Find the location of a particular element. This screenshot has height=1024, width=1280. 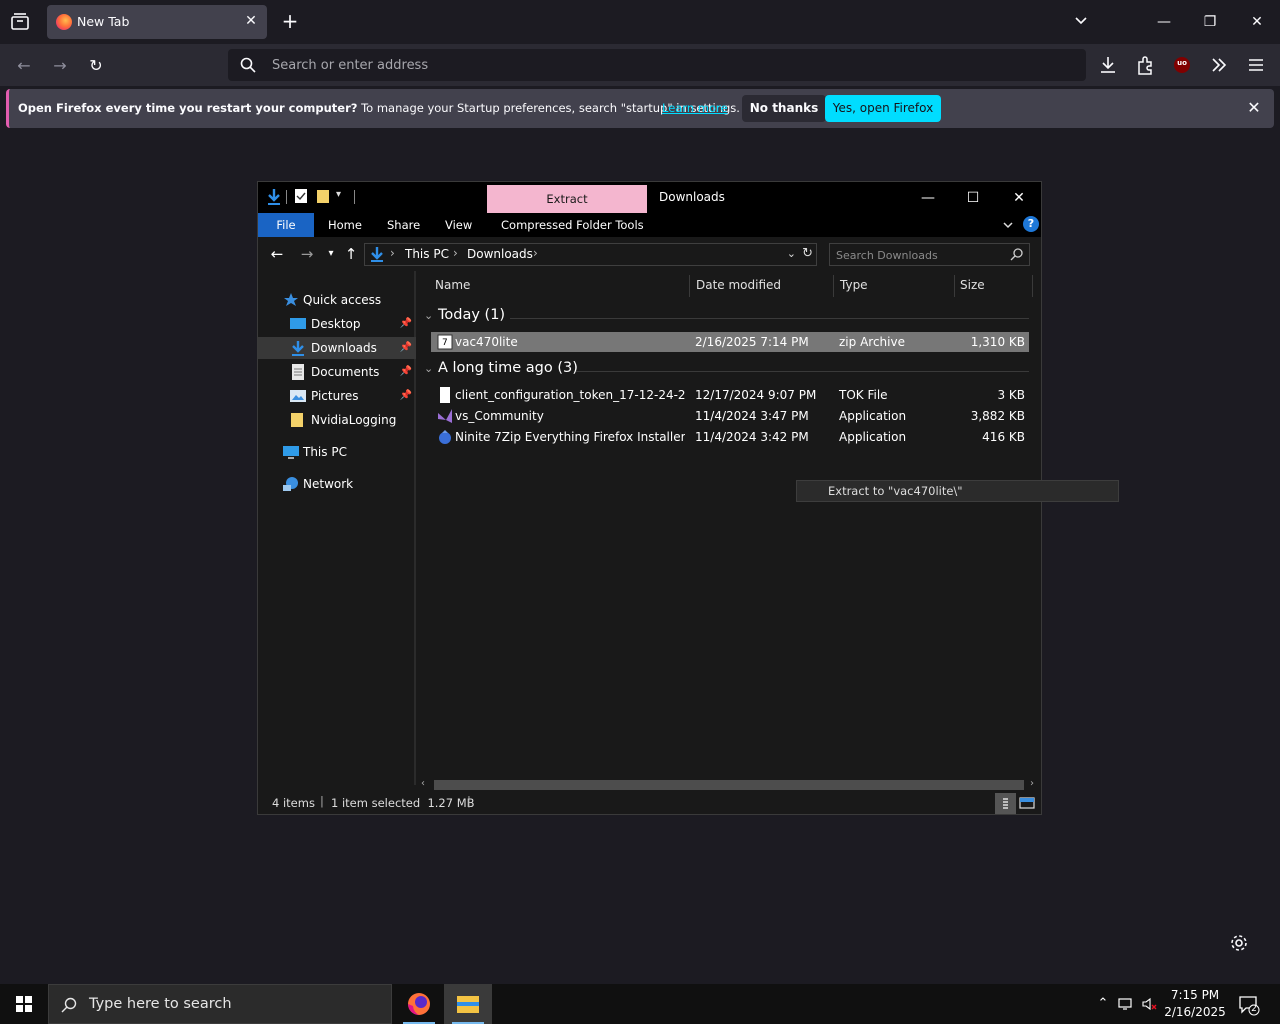

ublock-origin-icon: uo is located at coordinates (1182, 65).